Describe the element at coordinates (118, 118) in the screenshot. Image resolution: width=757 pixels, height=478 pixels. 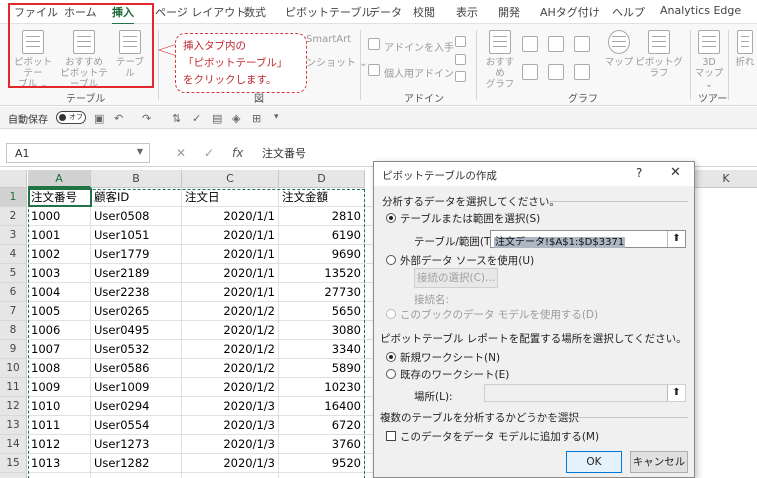
I see `undo-icon: ↶` at that location.